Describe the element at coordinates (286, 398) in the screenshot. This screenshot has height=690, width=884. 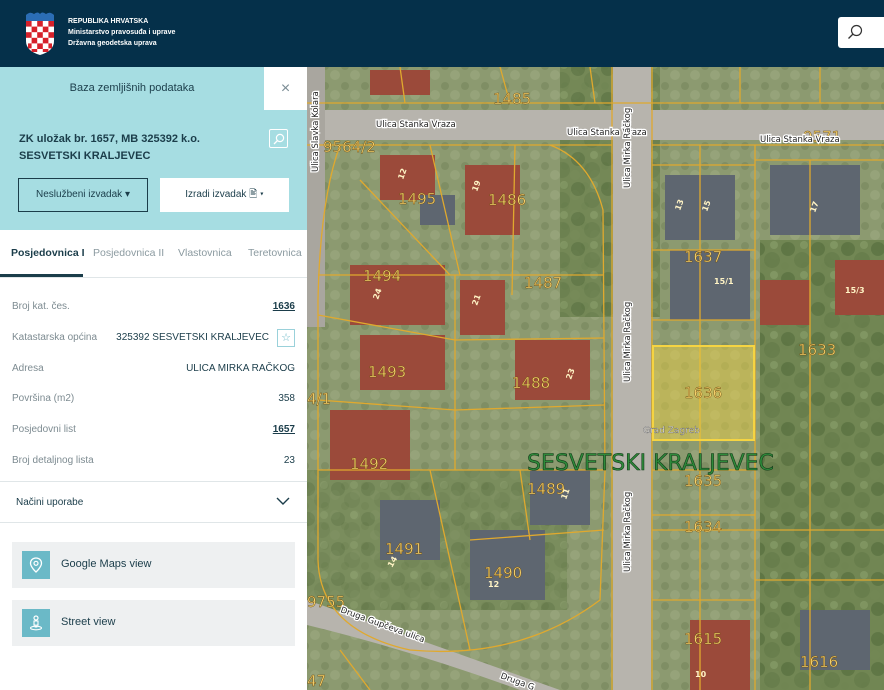
I see `field-value: 358` at that location.